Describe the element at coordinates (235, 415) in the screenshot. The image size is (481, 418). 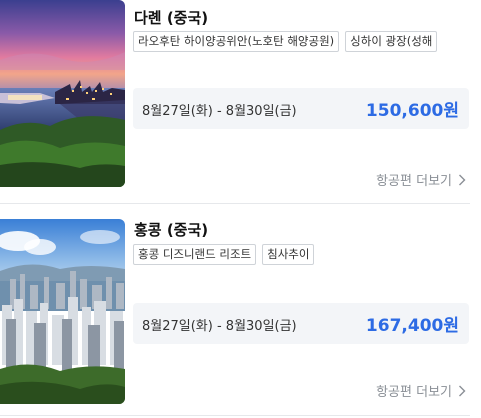
I see `card-divider` at that location.